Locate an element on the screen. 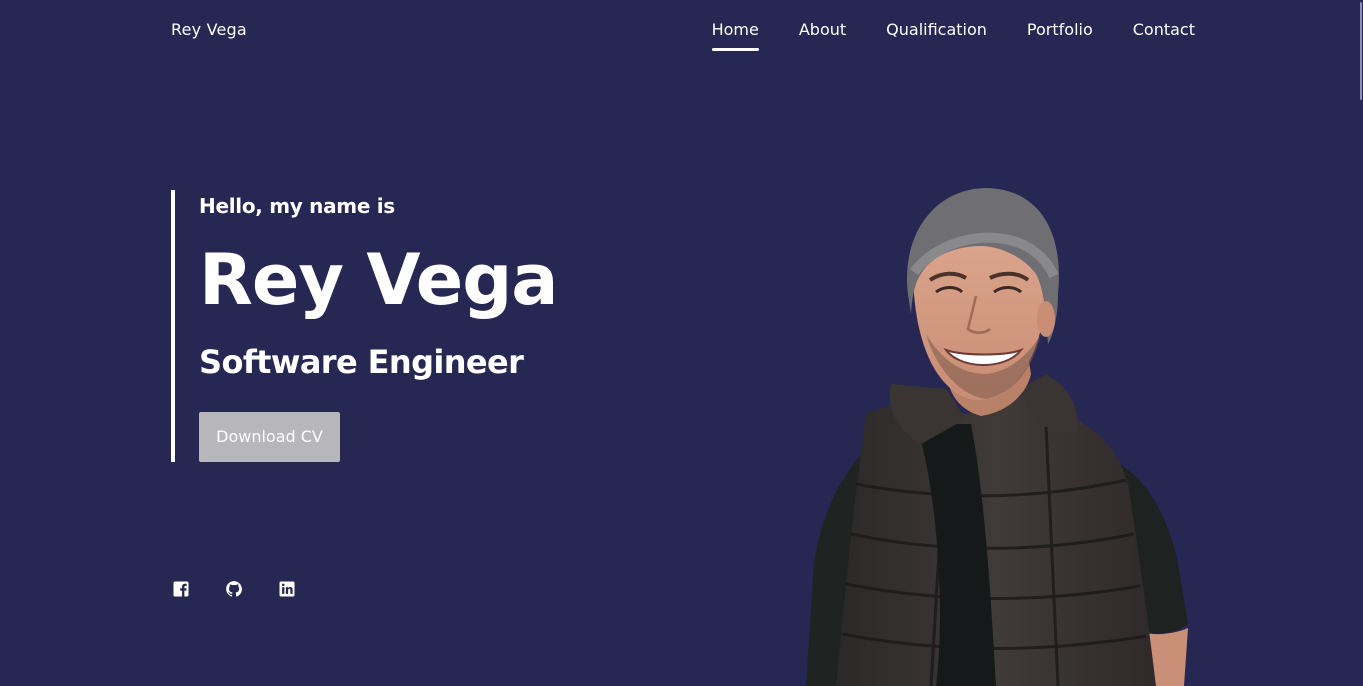 The image size is (1363, 686). nav-about: About is located at coordinates (822, 30).